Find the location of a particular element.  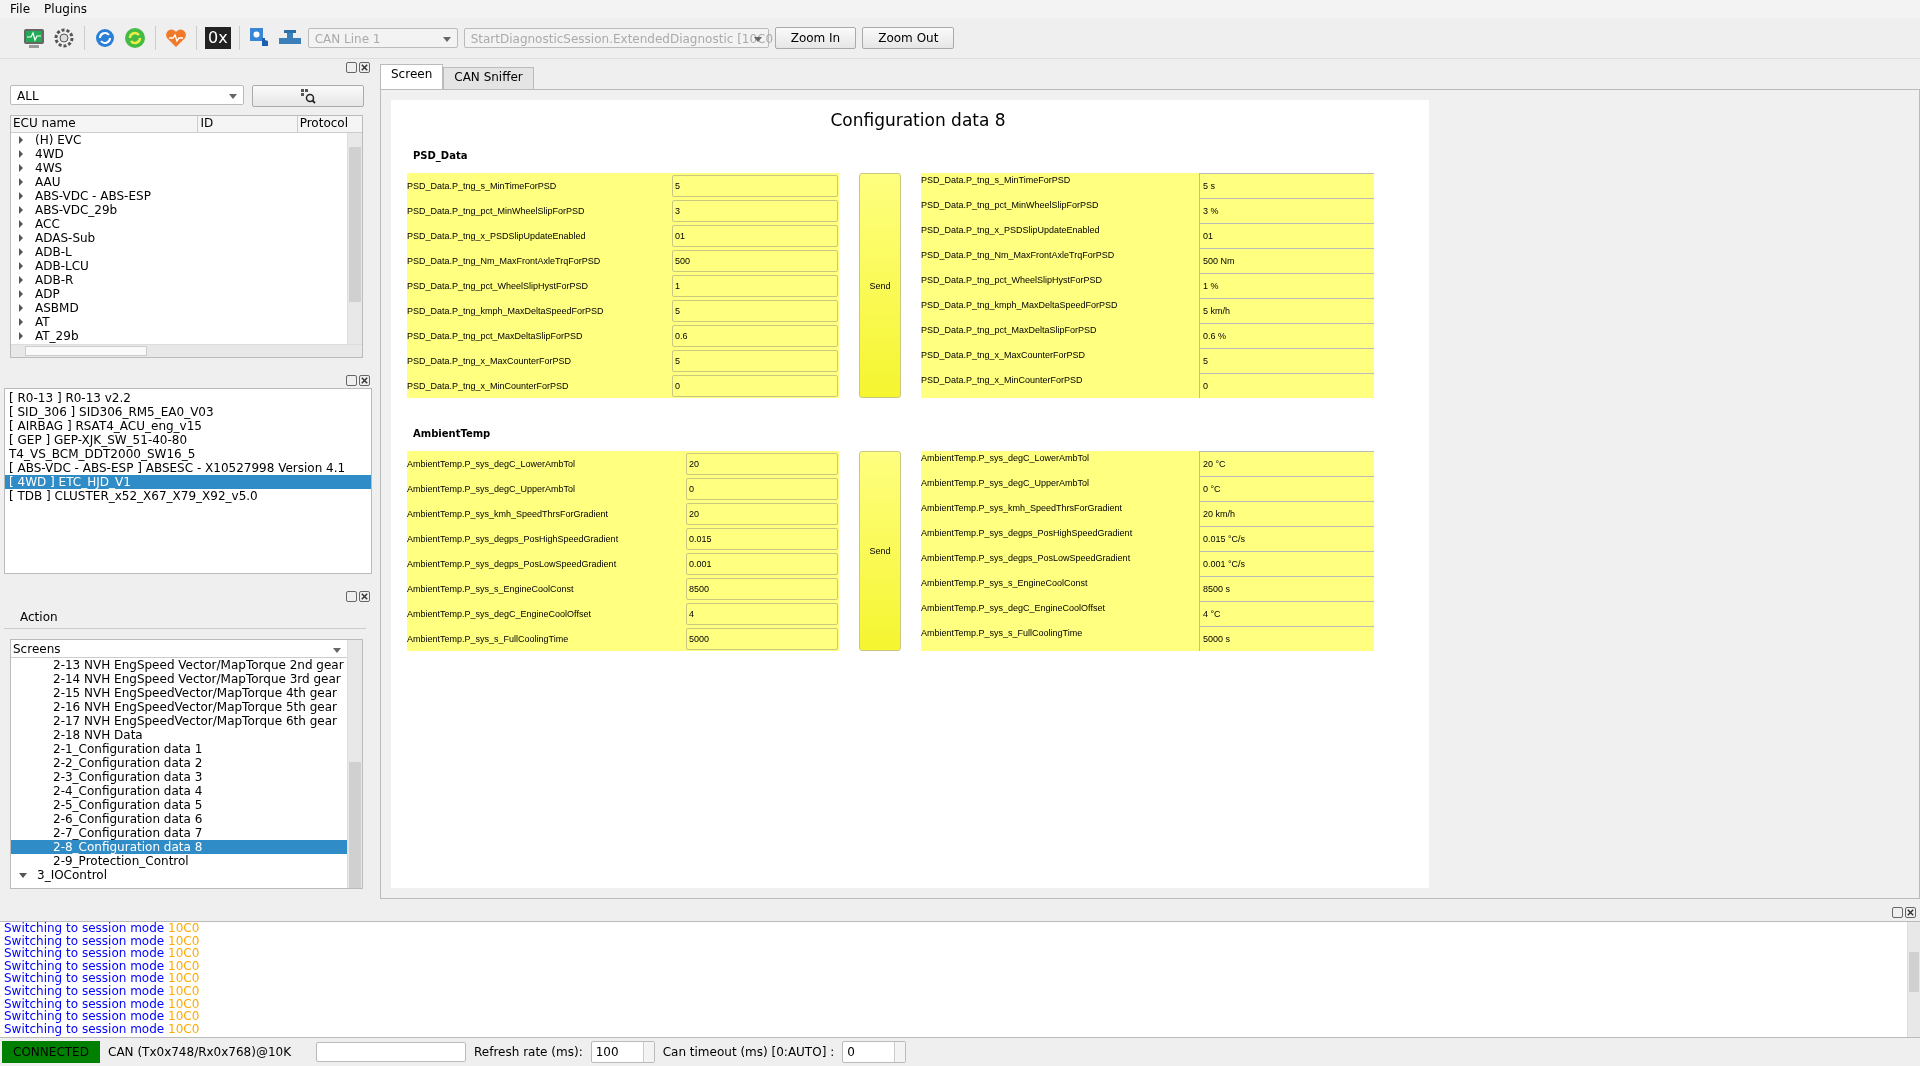

search-button is located at coordinates (308, 96).